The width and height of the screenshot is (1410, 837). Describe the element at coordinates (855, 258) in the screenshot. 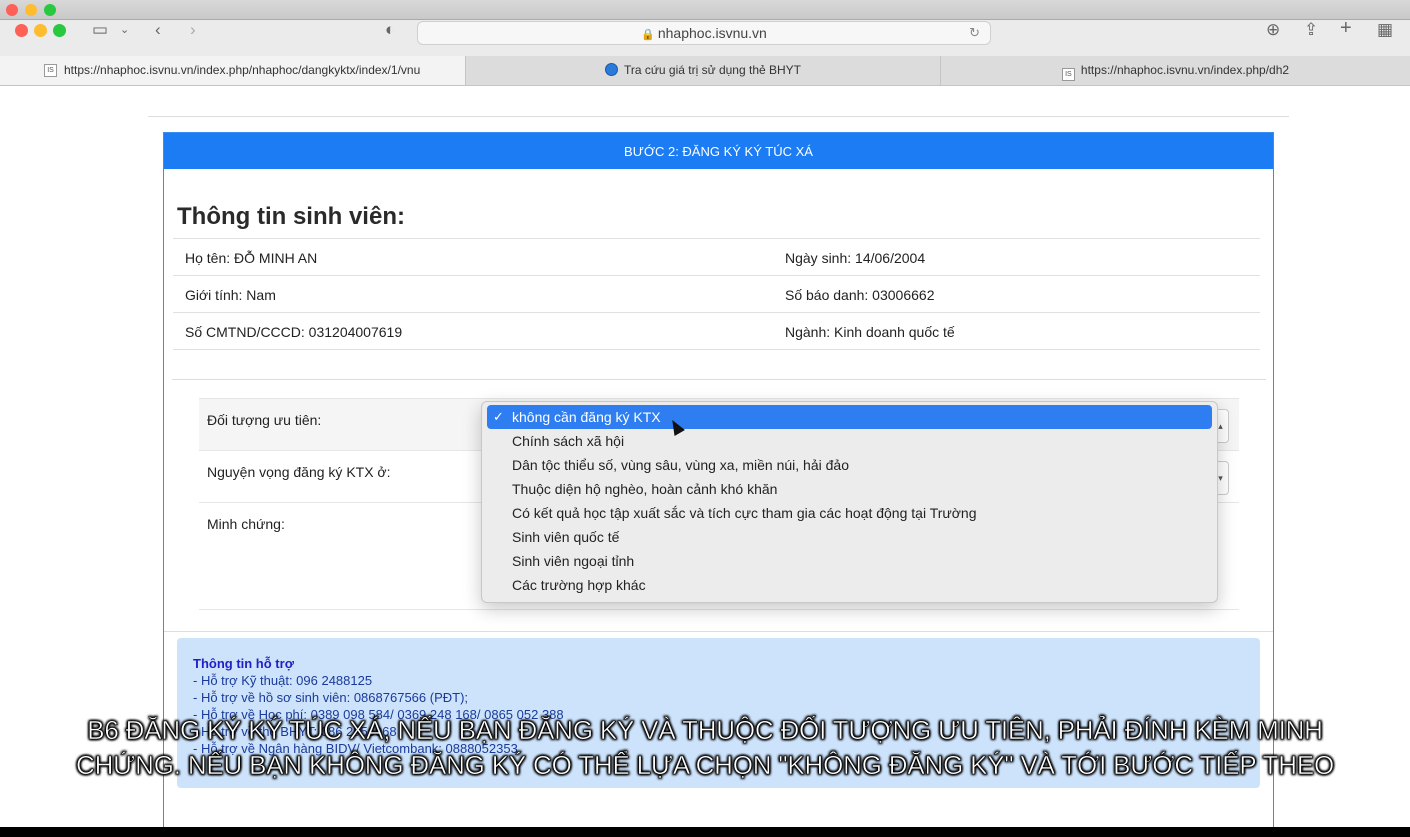

I see `birth-date: Ngày sinh: 14/06/2004` at that location.